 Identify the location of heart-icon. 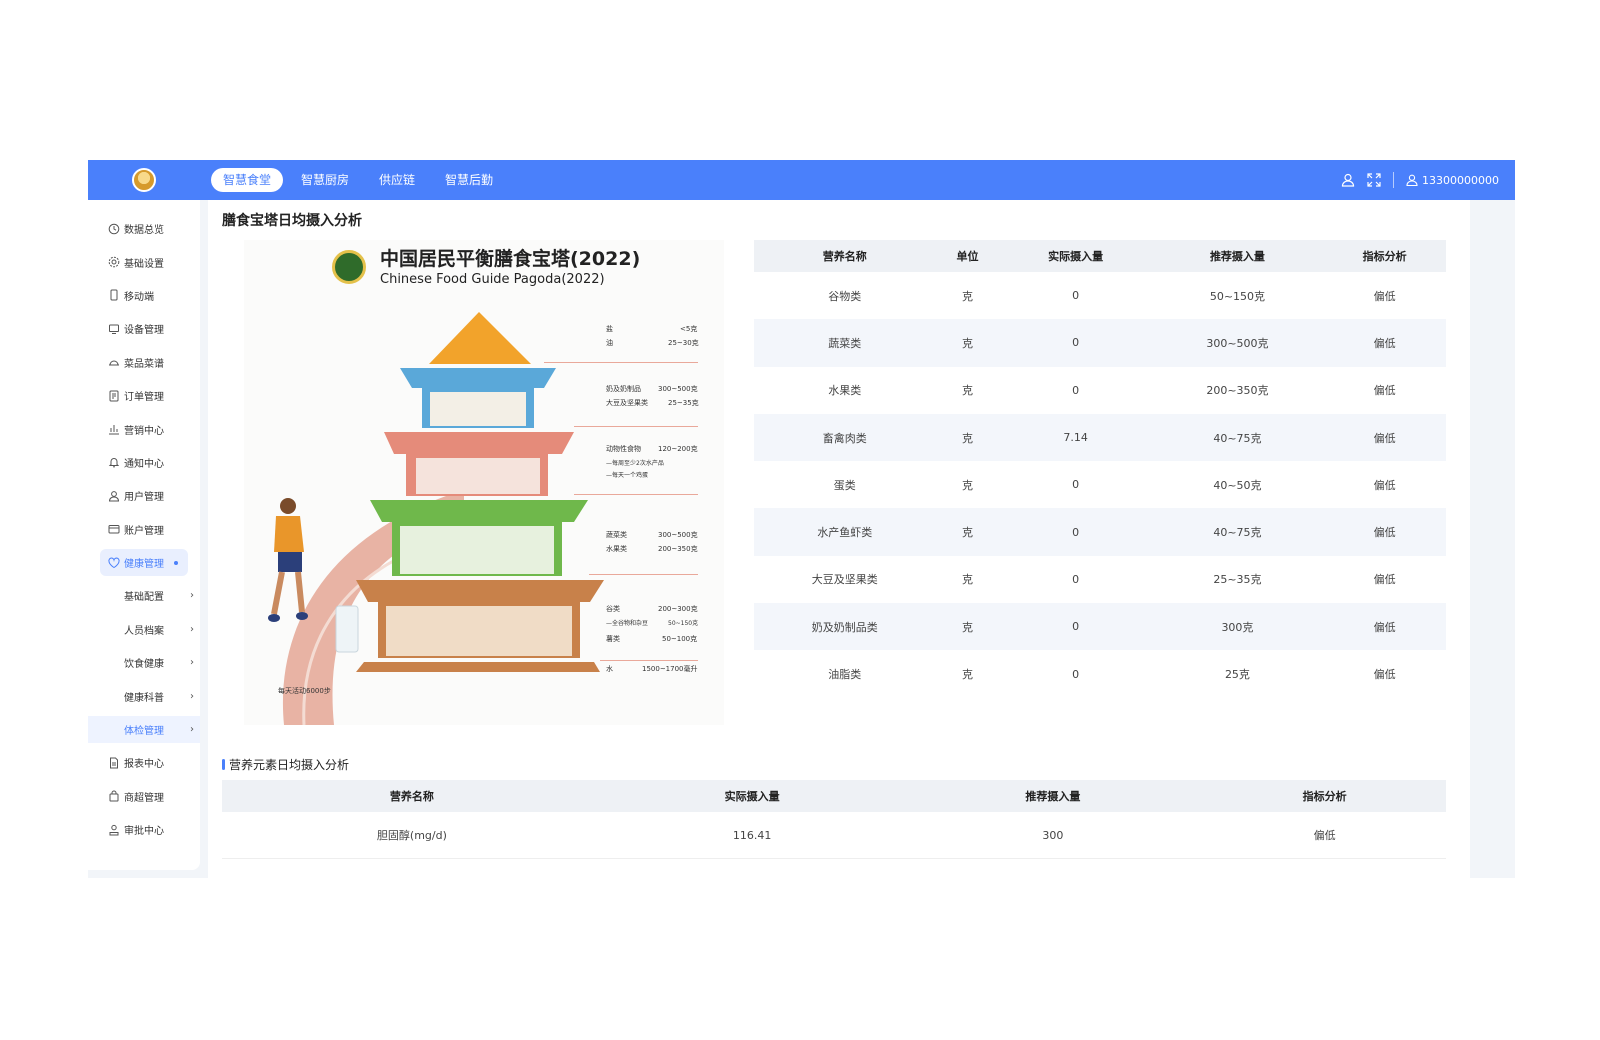
(114, 563).